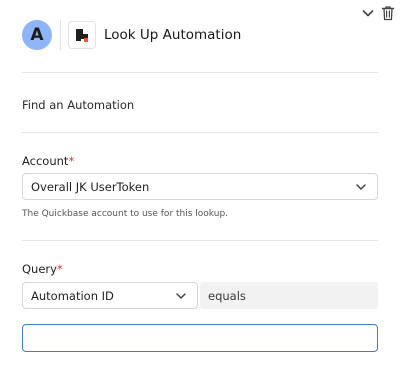  Describe the element at coordinates (82, 35) in the screenshot. I see `quickbase-logo-icon` at that location.